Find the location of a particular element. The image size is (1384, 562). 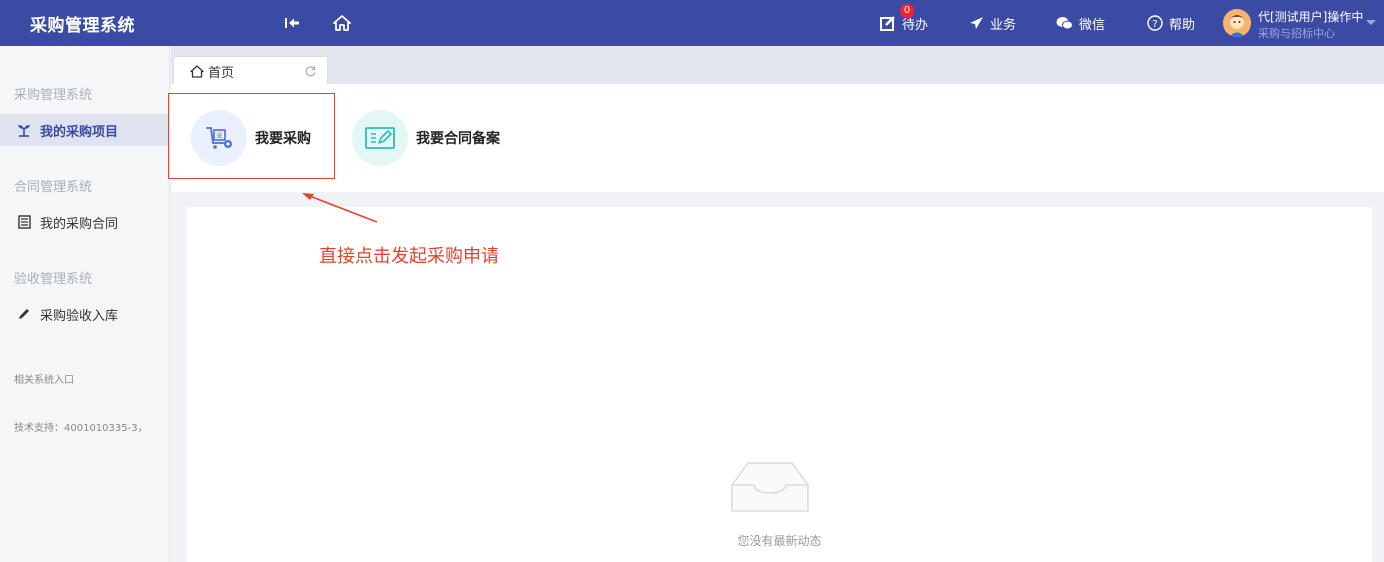

sidebar-item-my-purchase-contracts: 我的采购合同 is located at coordinates (85, 222).